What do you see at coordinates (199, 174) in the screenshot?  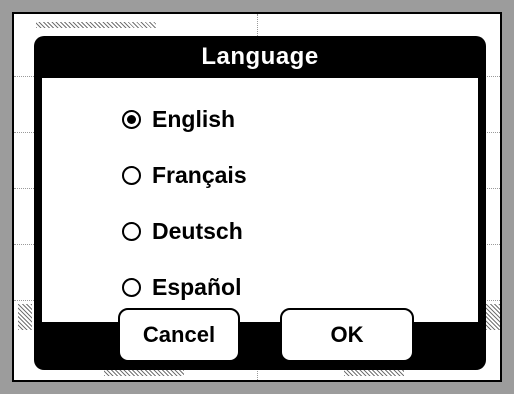 I see `language-option-label: Français` at bounding box center [199, 174].